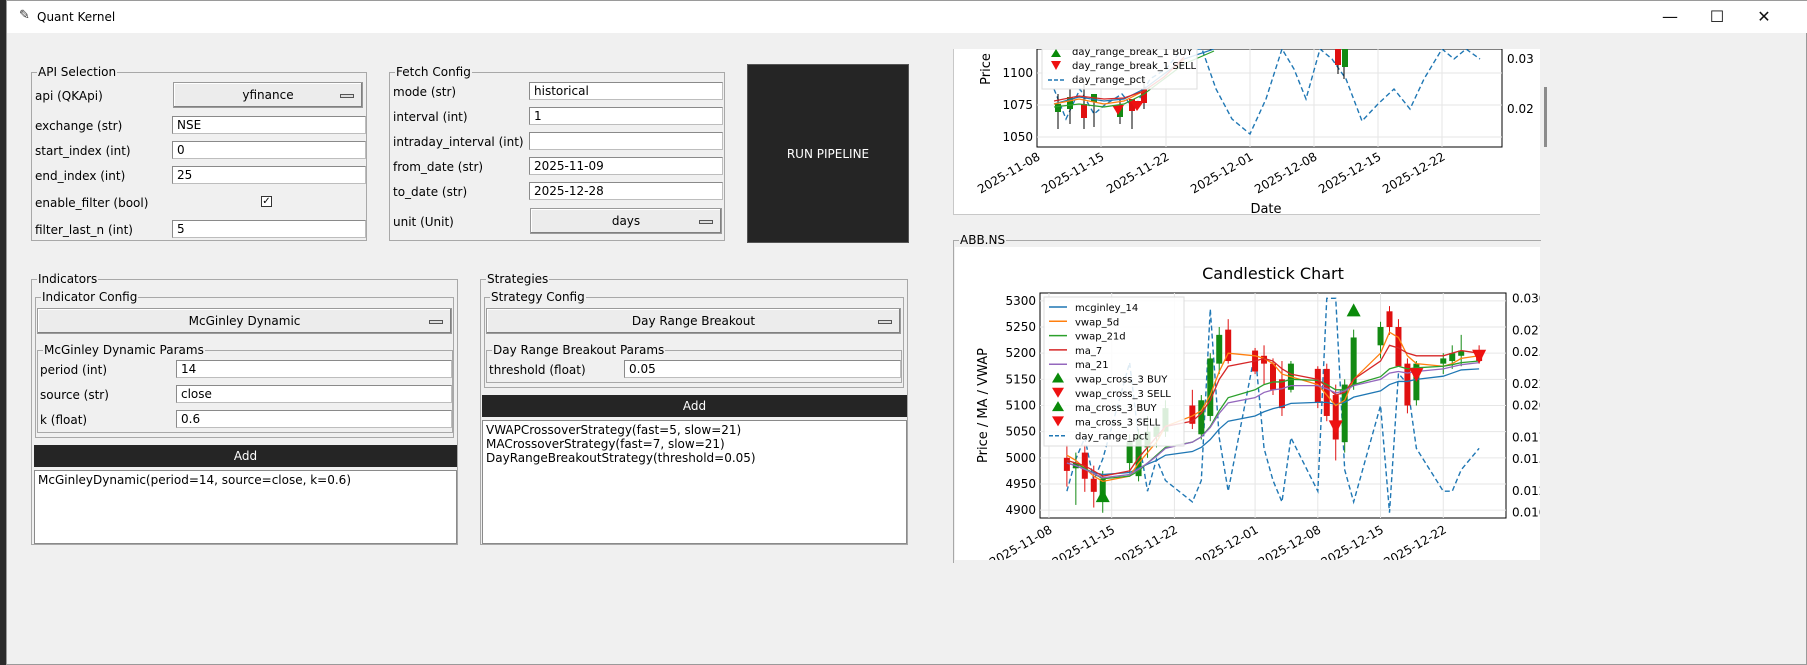 The width and height of the screenshot is (1807, 665). Describe the element at coordinates (626, 166) in the screenshot. I see `from-date-field: 2025-11-09` at that location.